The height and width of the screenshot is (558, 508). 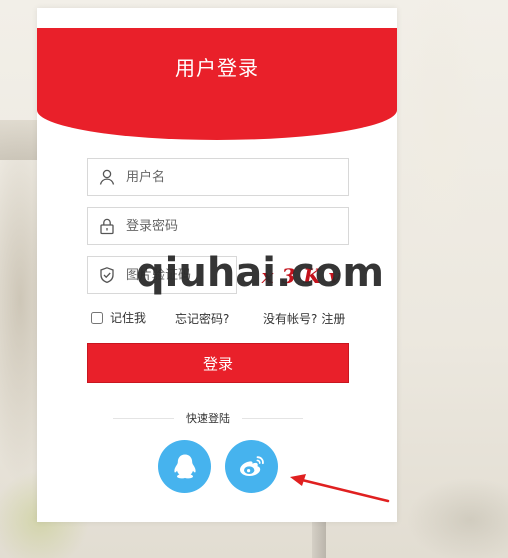 I want to click on background-post, so click(x=319, y=539).